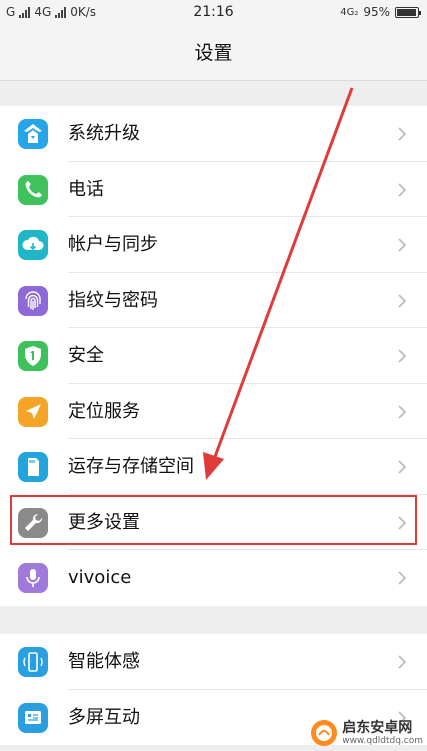 The width and height of the screenshot is (427, 751). What do you see at coordinates (113, 244) in the screenshot?
I see `settings-item-label: 帐户与同步` at bounding box center [113, 244].